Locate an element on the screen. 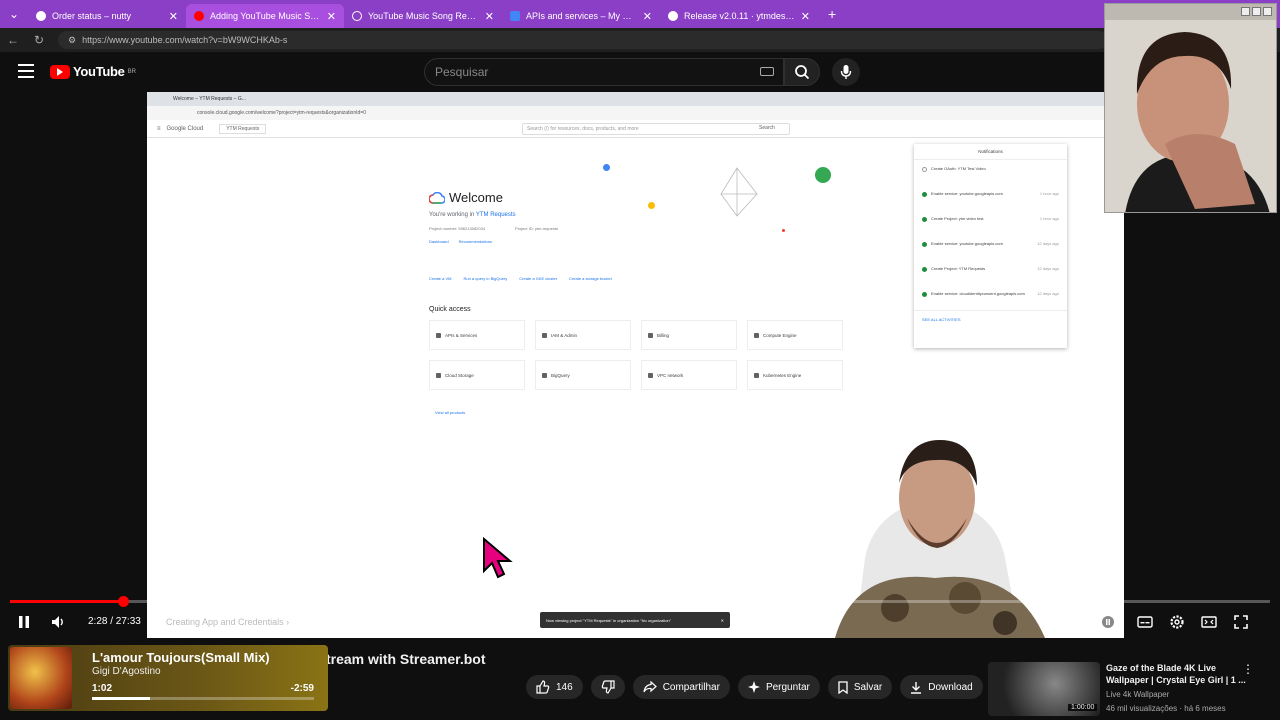 This screenshot has height=720, width=1280. theater-mode-button is located at coordinates (1209, 622).